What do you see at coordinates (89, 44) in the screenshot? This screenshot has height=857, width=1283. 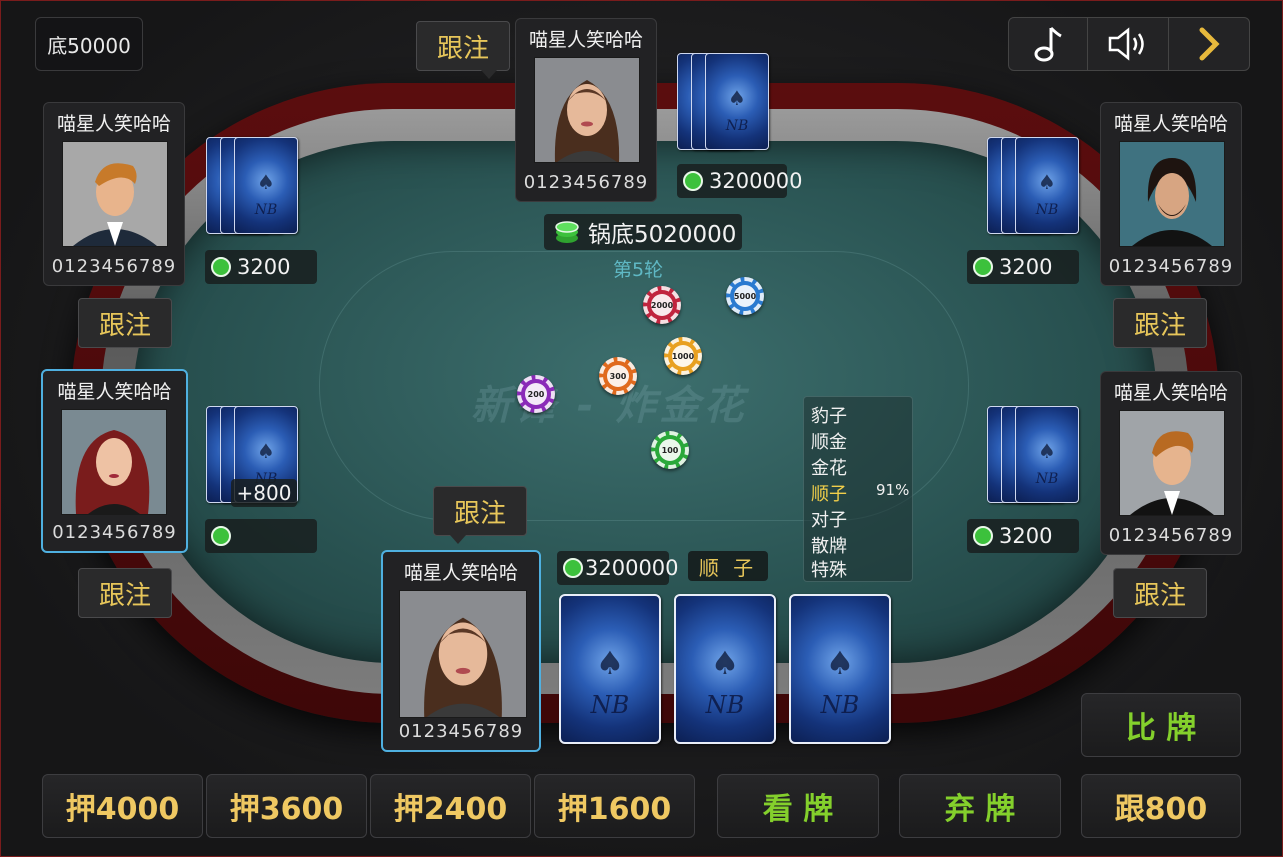 I see `base-bet-label: 底50000` at bounding box center [89, 44].